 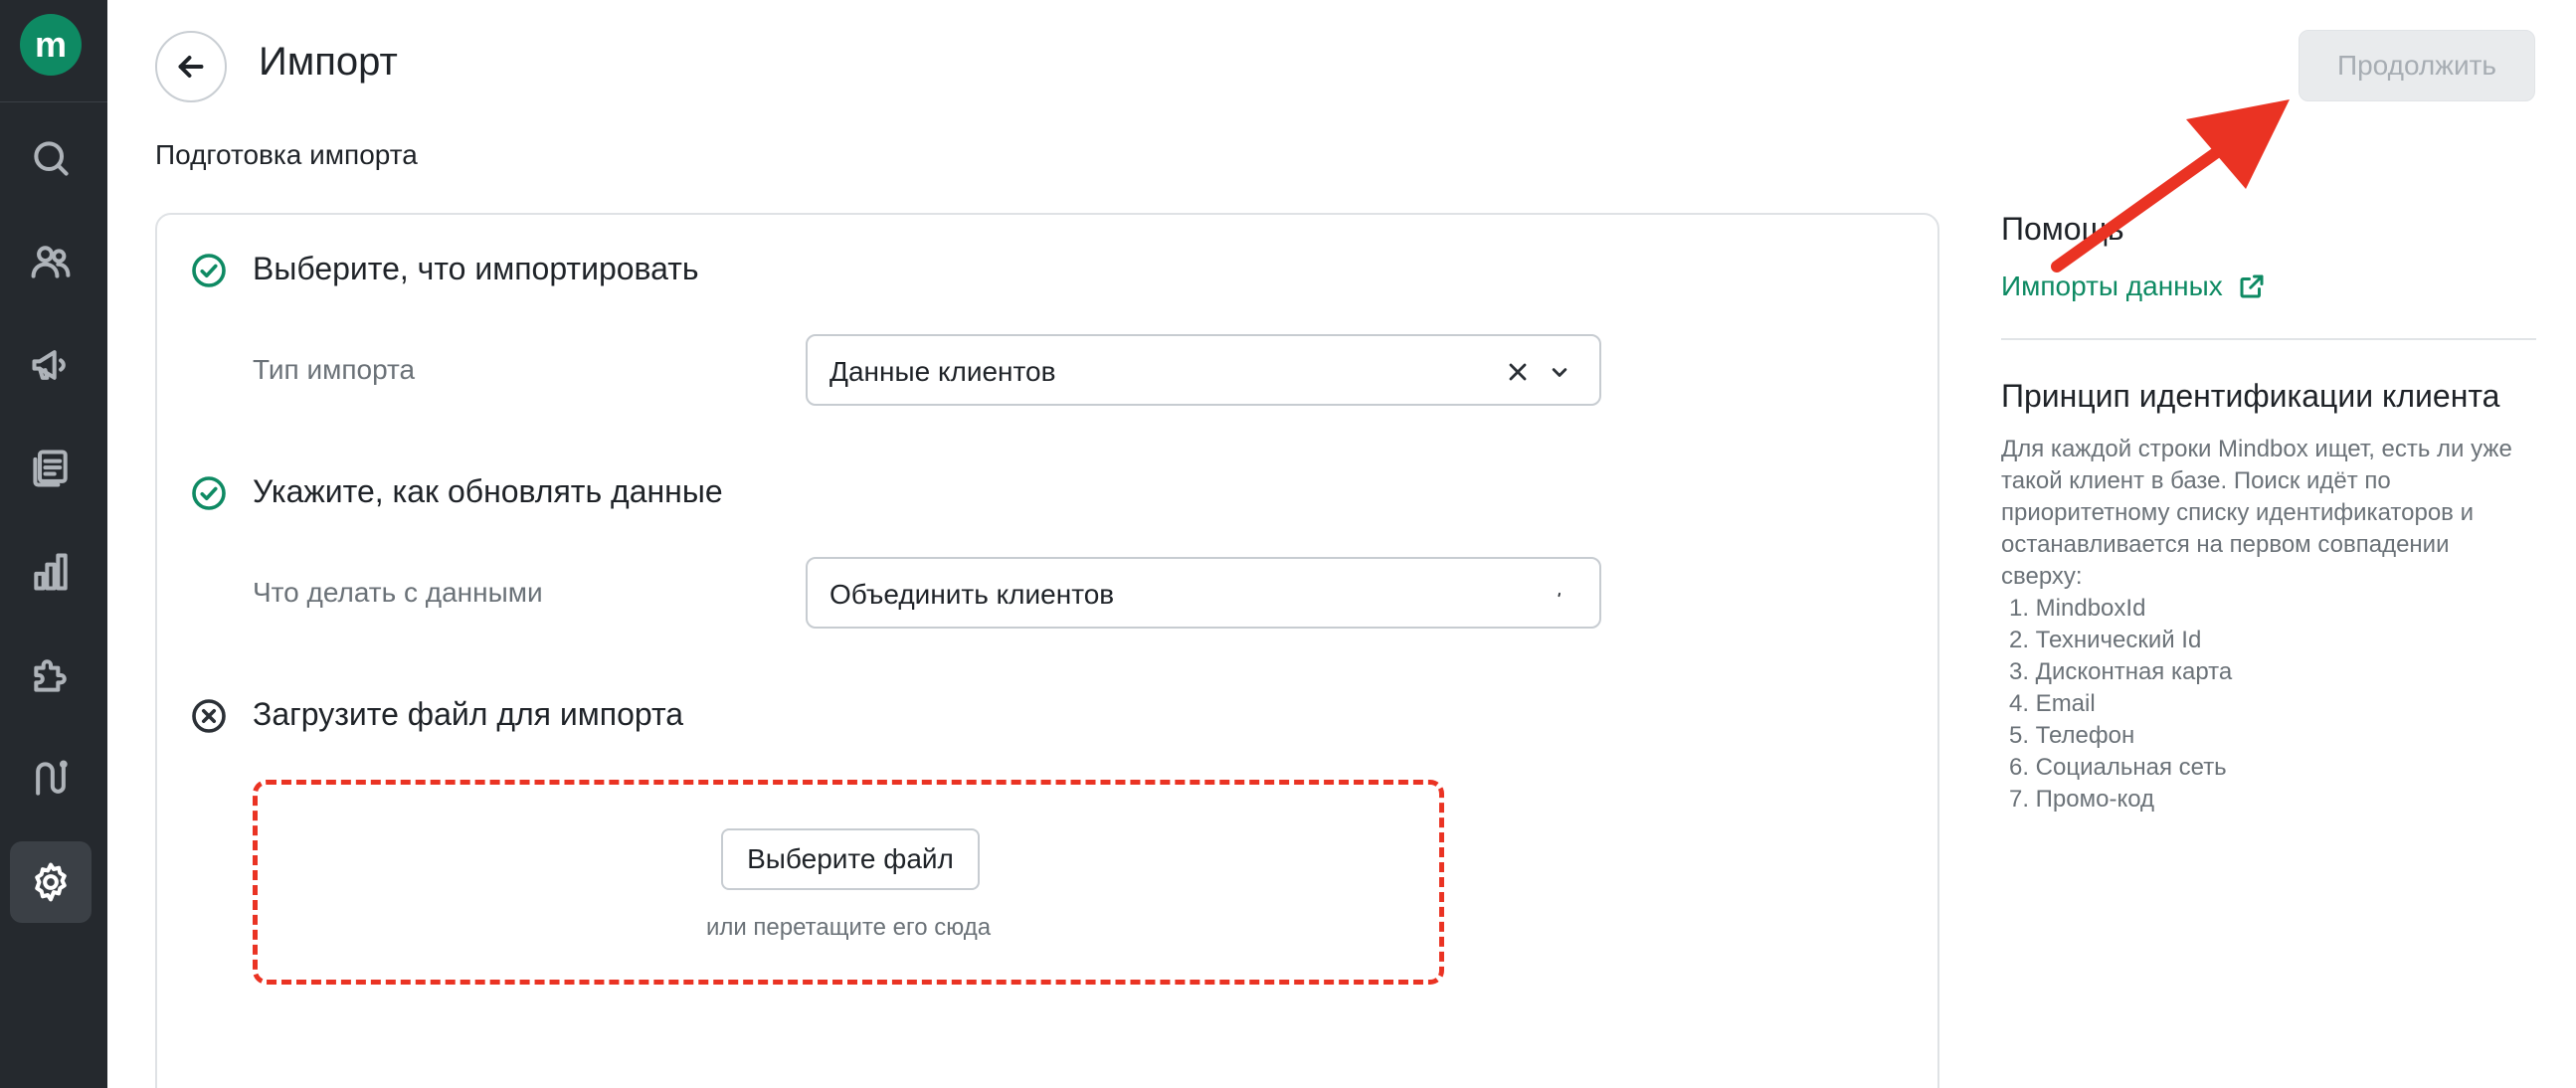 What do you see at coordinates (53, 101) in the screenshot?
I see `sidebar-divider` at bounding box center [53, 101].